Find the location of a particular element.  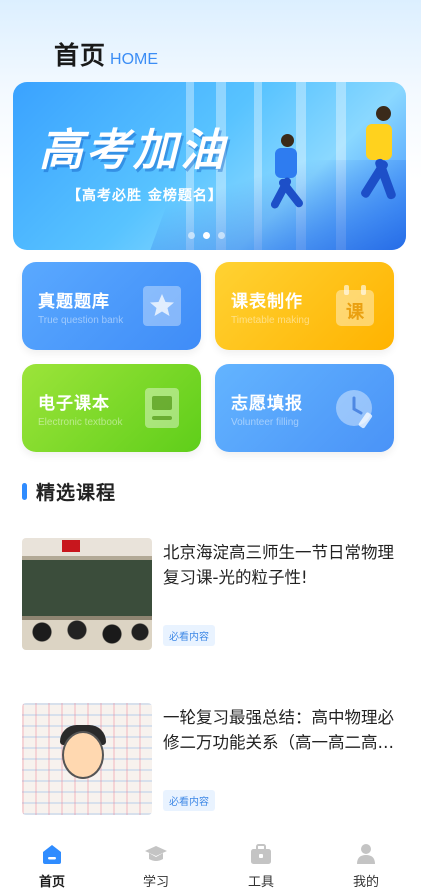

course-item: 北京海淀高三师生一节日常物理复习课-光的粒子性! 必看内容 is located at coordinates (212, 595).